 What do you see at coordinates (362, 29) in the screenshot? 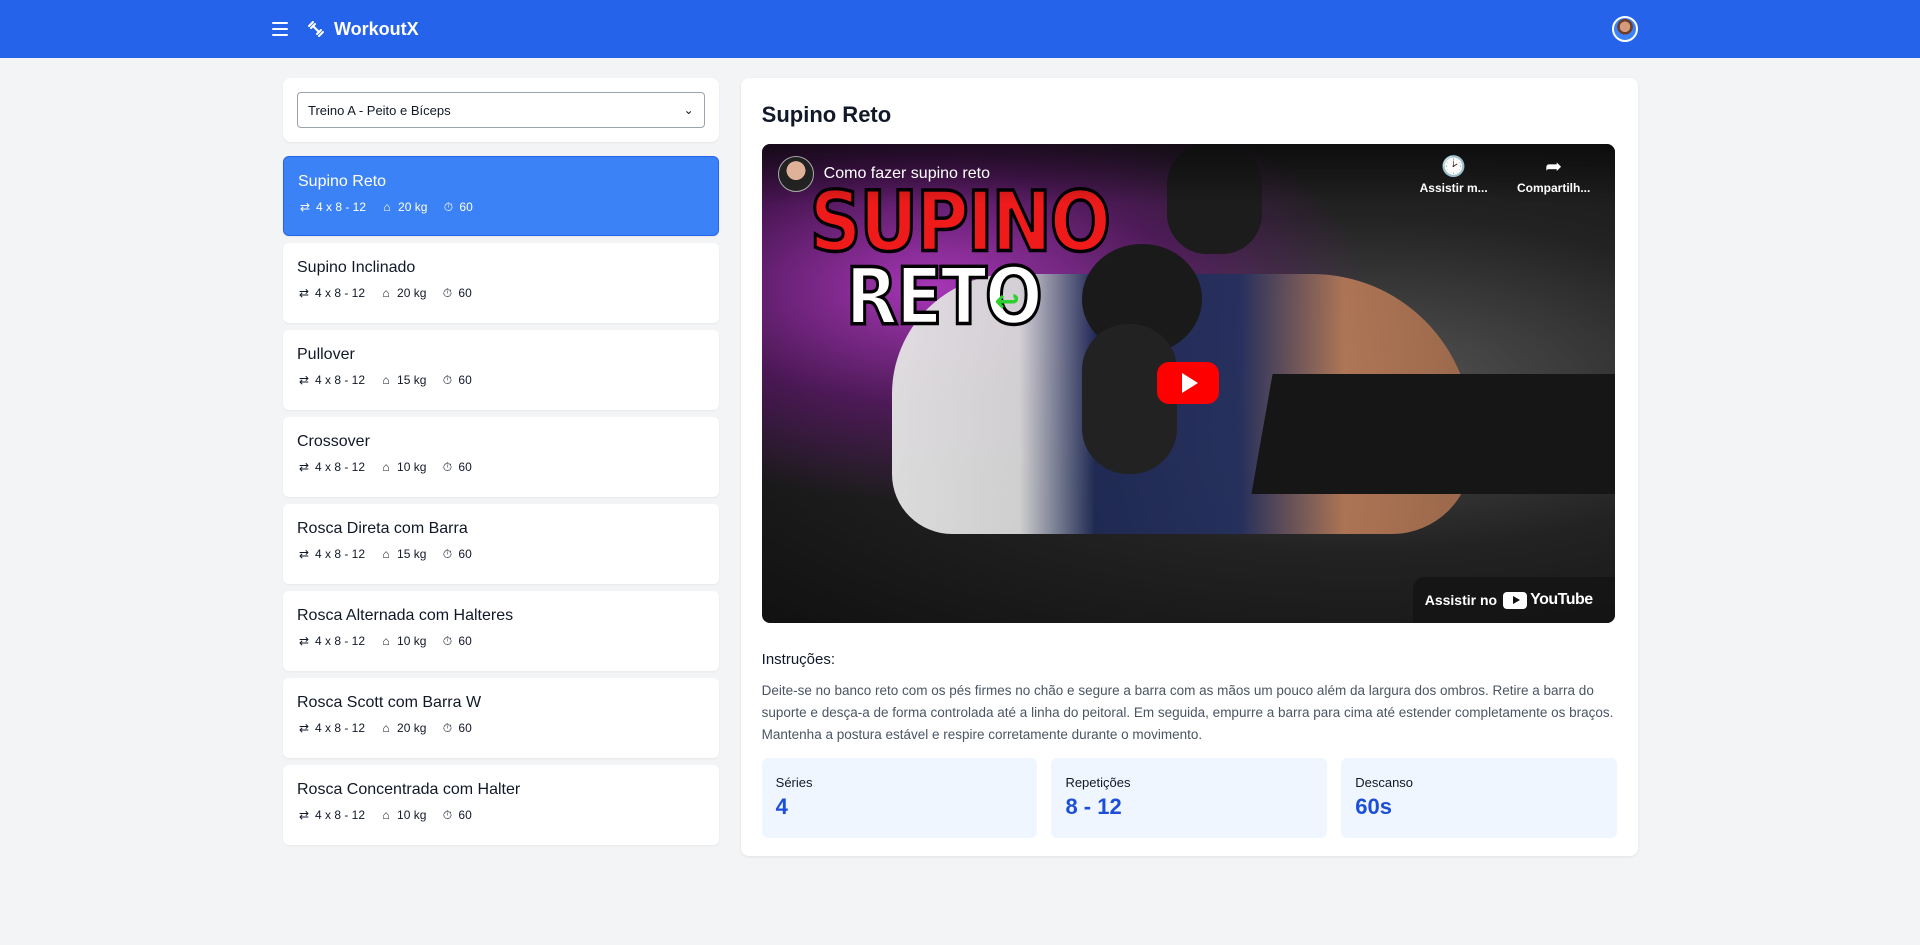
I see `brand-logo: WorkoutX` at bounding box center [362, 29].